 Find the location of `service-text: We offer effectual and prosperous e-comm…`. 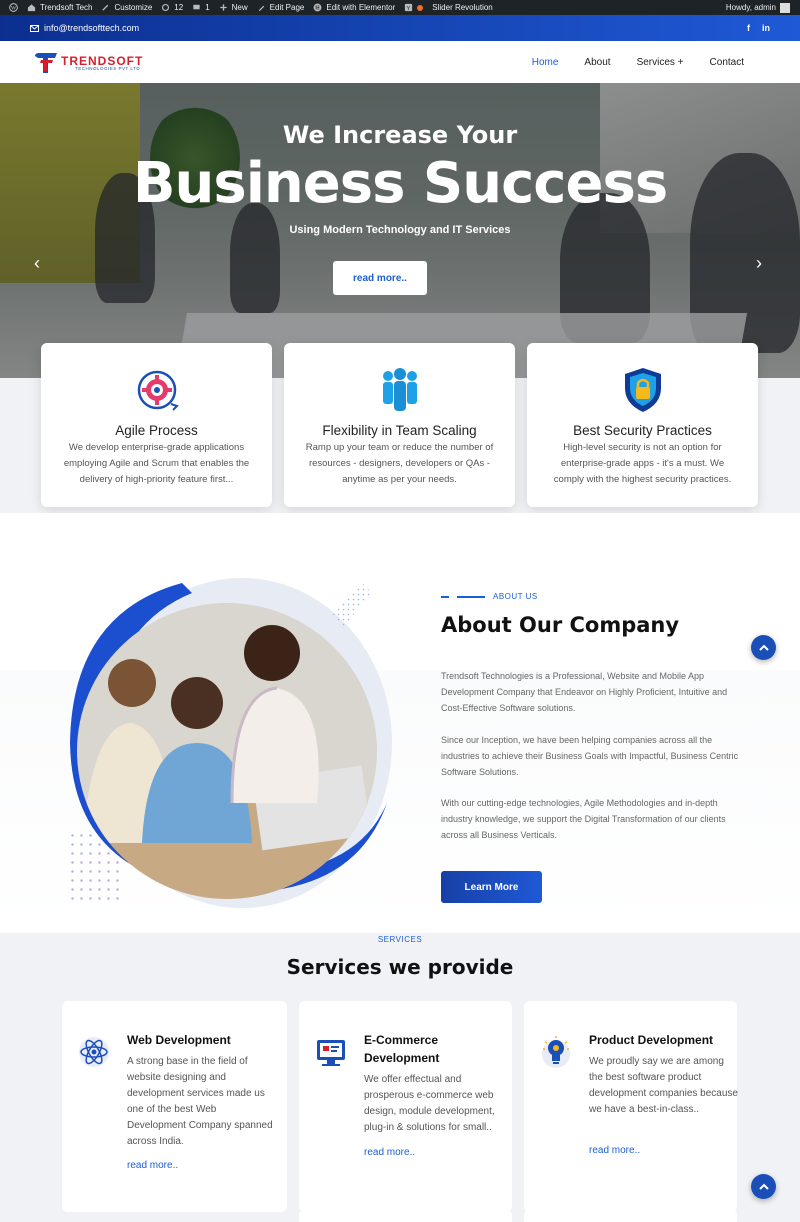

service-text: We offer effectual and prosperous e-comm… is located at coordinates (429, 1103).